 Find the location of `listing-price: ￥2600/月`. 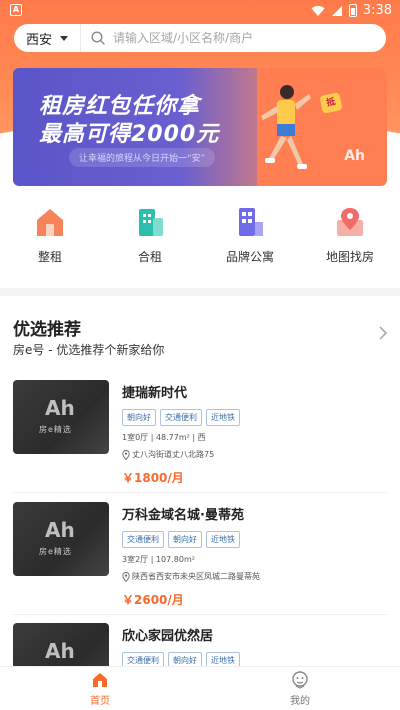

listing-price: ￥2600/月 is located at coordinates (153, 600).